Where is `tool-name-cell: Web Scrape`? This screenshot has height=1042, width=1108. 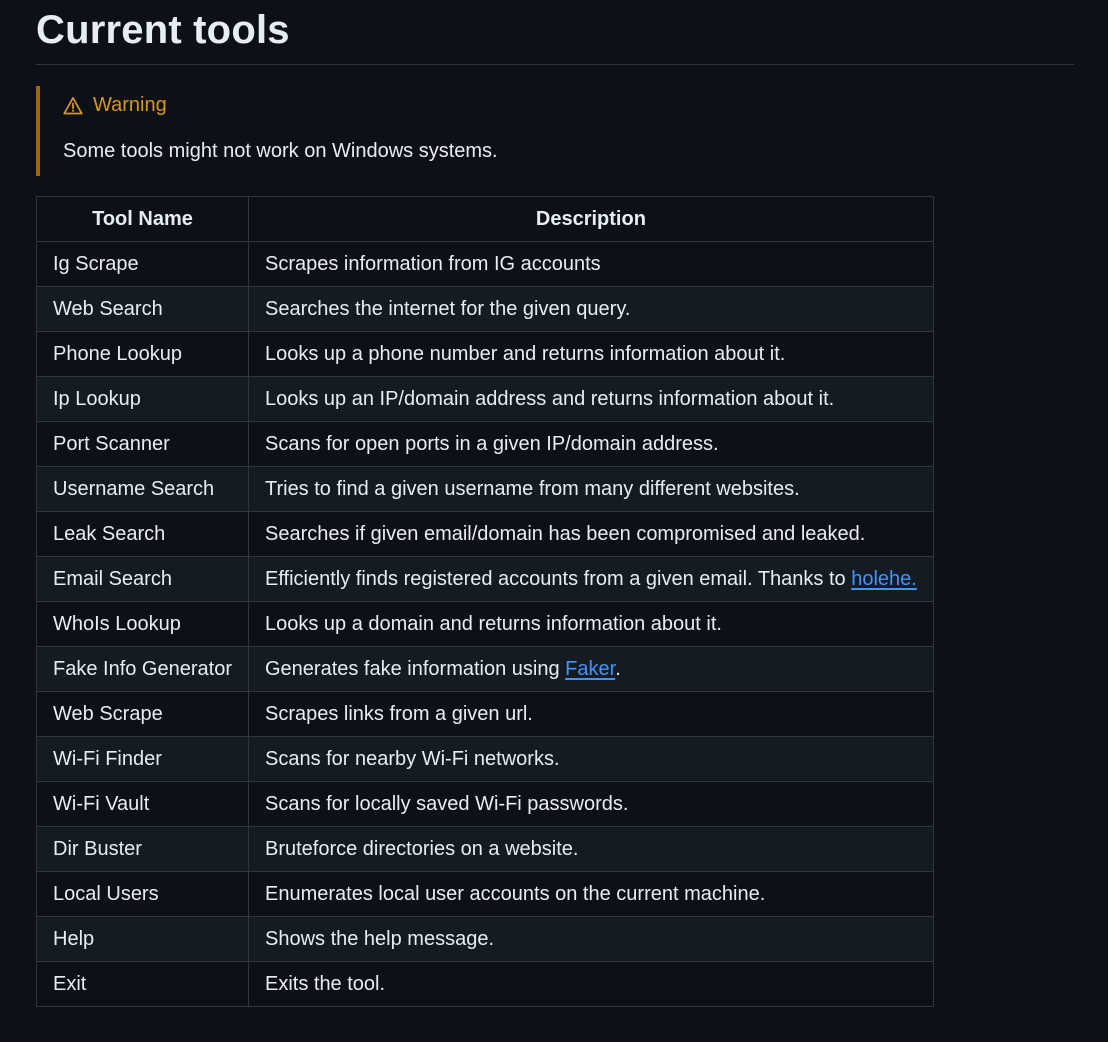 tool-name-cell: Web Scrape is located at coordinates (142, 714).